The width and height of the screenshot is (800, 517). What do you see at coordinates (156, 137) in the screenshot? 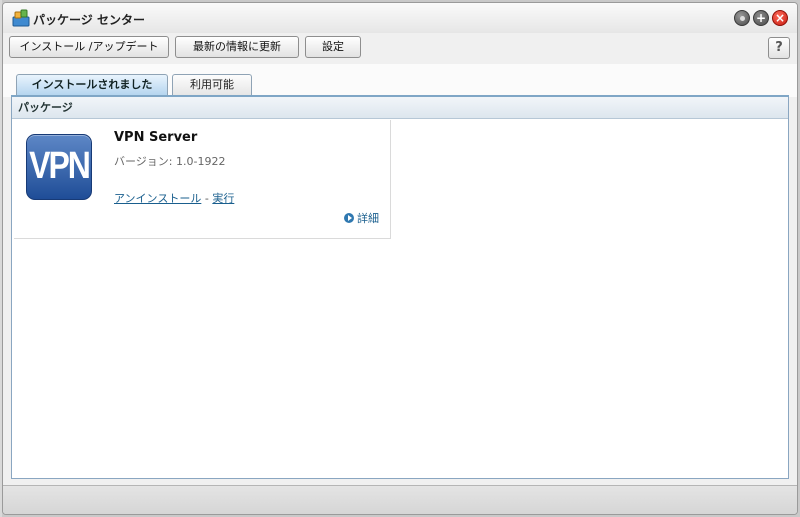
I see `package-name: VPN Server` at bounding box center [156, 137].